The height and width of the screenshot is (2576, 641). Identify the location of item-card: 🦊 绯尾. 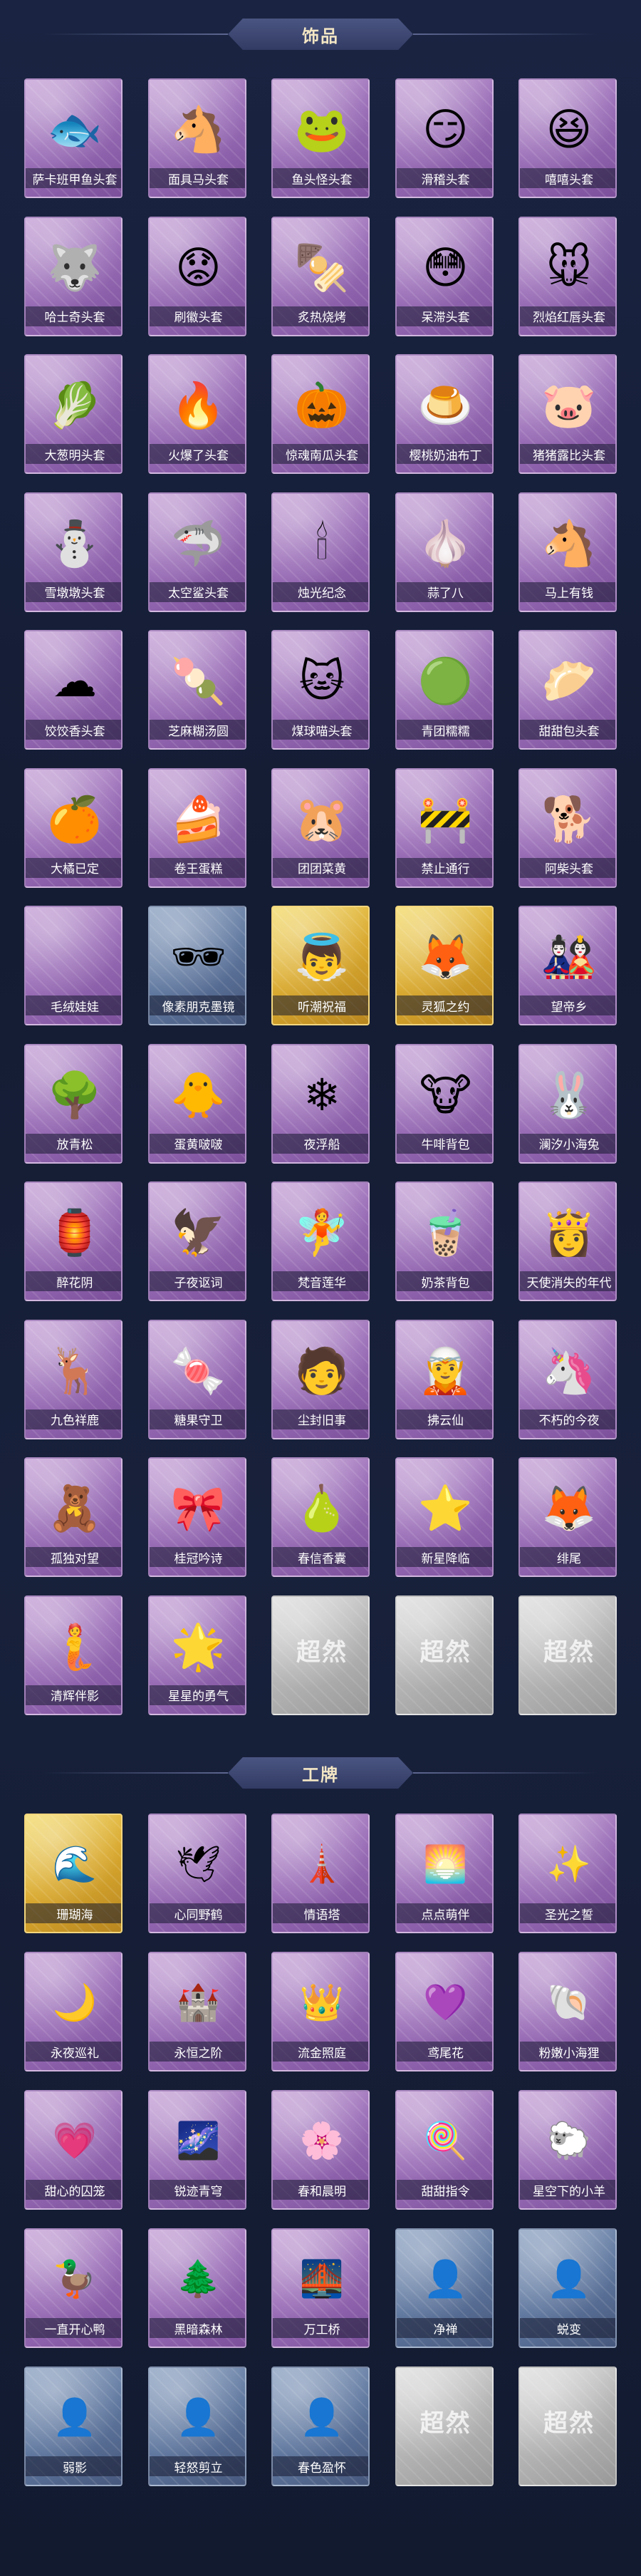
(567, 1517).